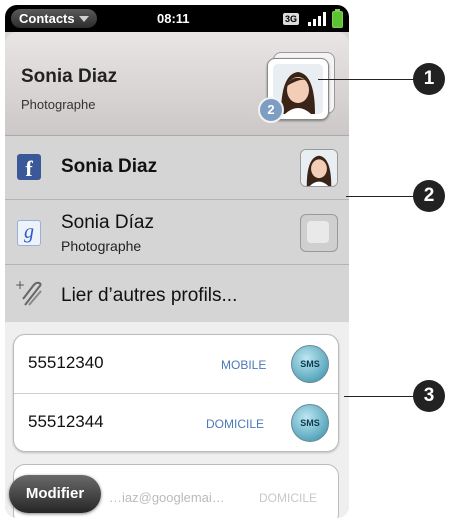 The image size is (451, 523). Describe the element at coordinates (319, 19) in the screenshot. I see `signal-strength-icon` at that location.